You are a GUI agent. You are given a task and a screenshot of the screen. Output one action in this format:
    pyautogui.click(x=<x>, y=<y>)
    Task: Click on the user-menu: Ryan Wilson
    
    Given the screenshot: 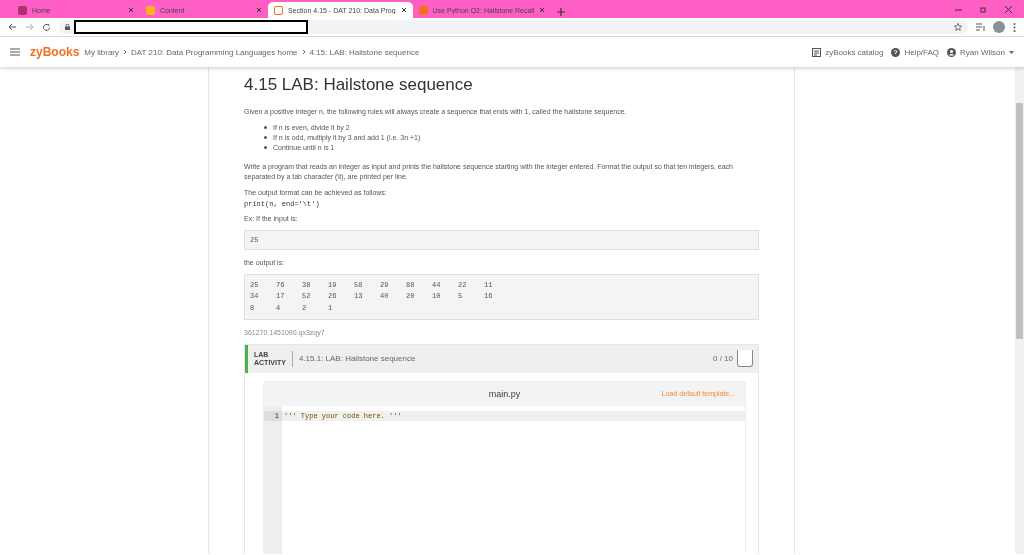 What is the action you would take?
    pyautogui.click(x=982, y=52)
    